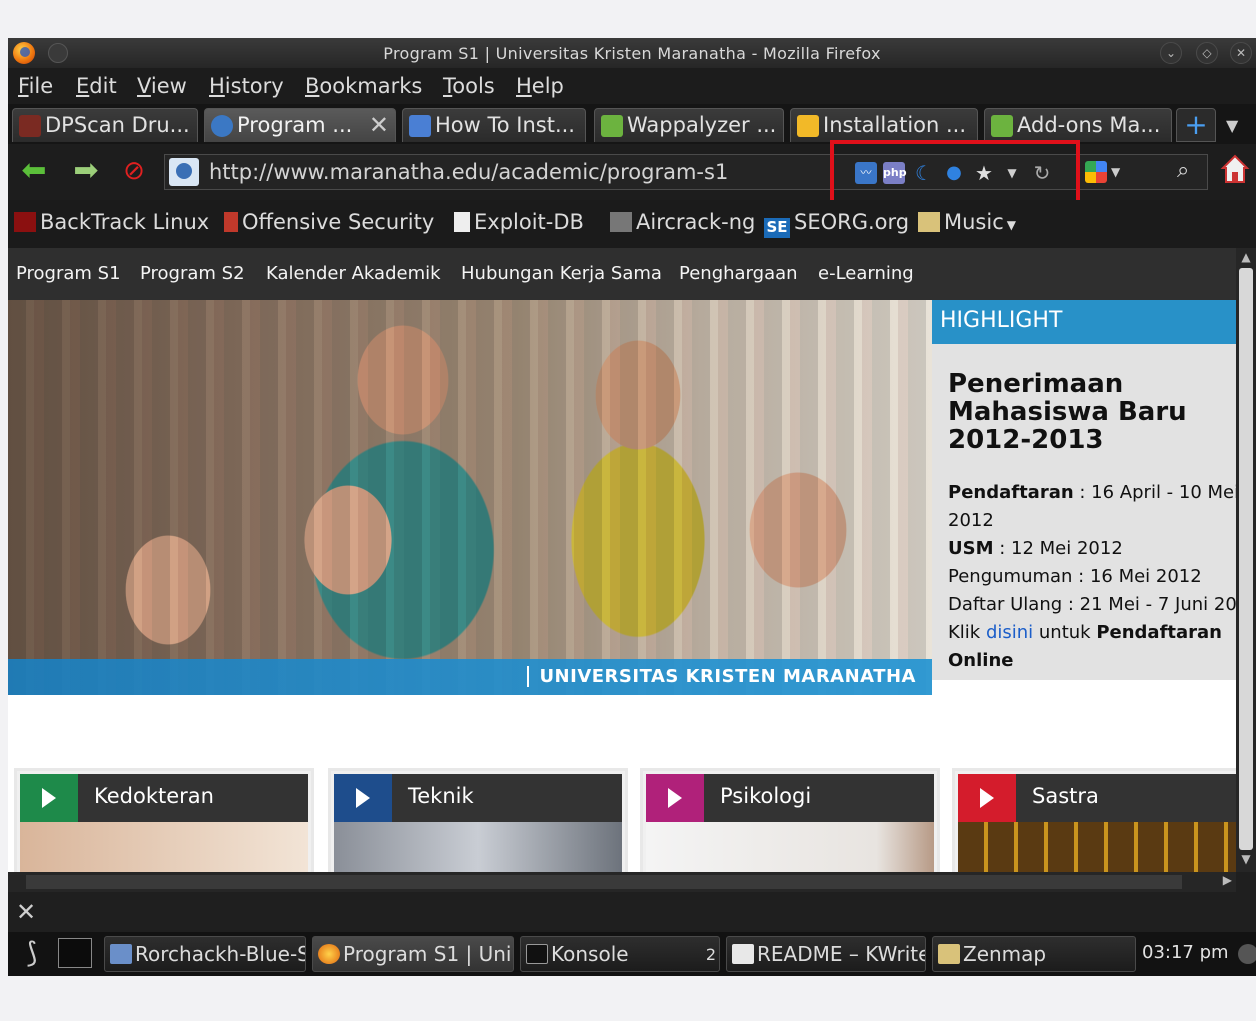 Image resolution: width=1256 pixels, height=1021 pixels. I want to click on scroll-down-icon: ▼, so click(1246, 861).